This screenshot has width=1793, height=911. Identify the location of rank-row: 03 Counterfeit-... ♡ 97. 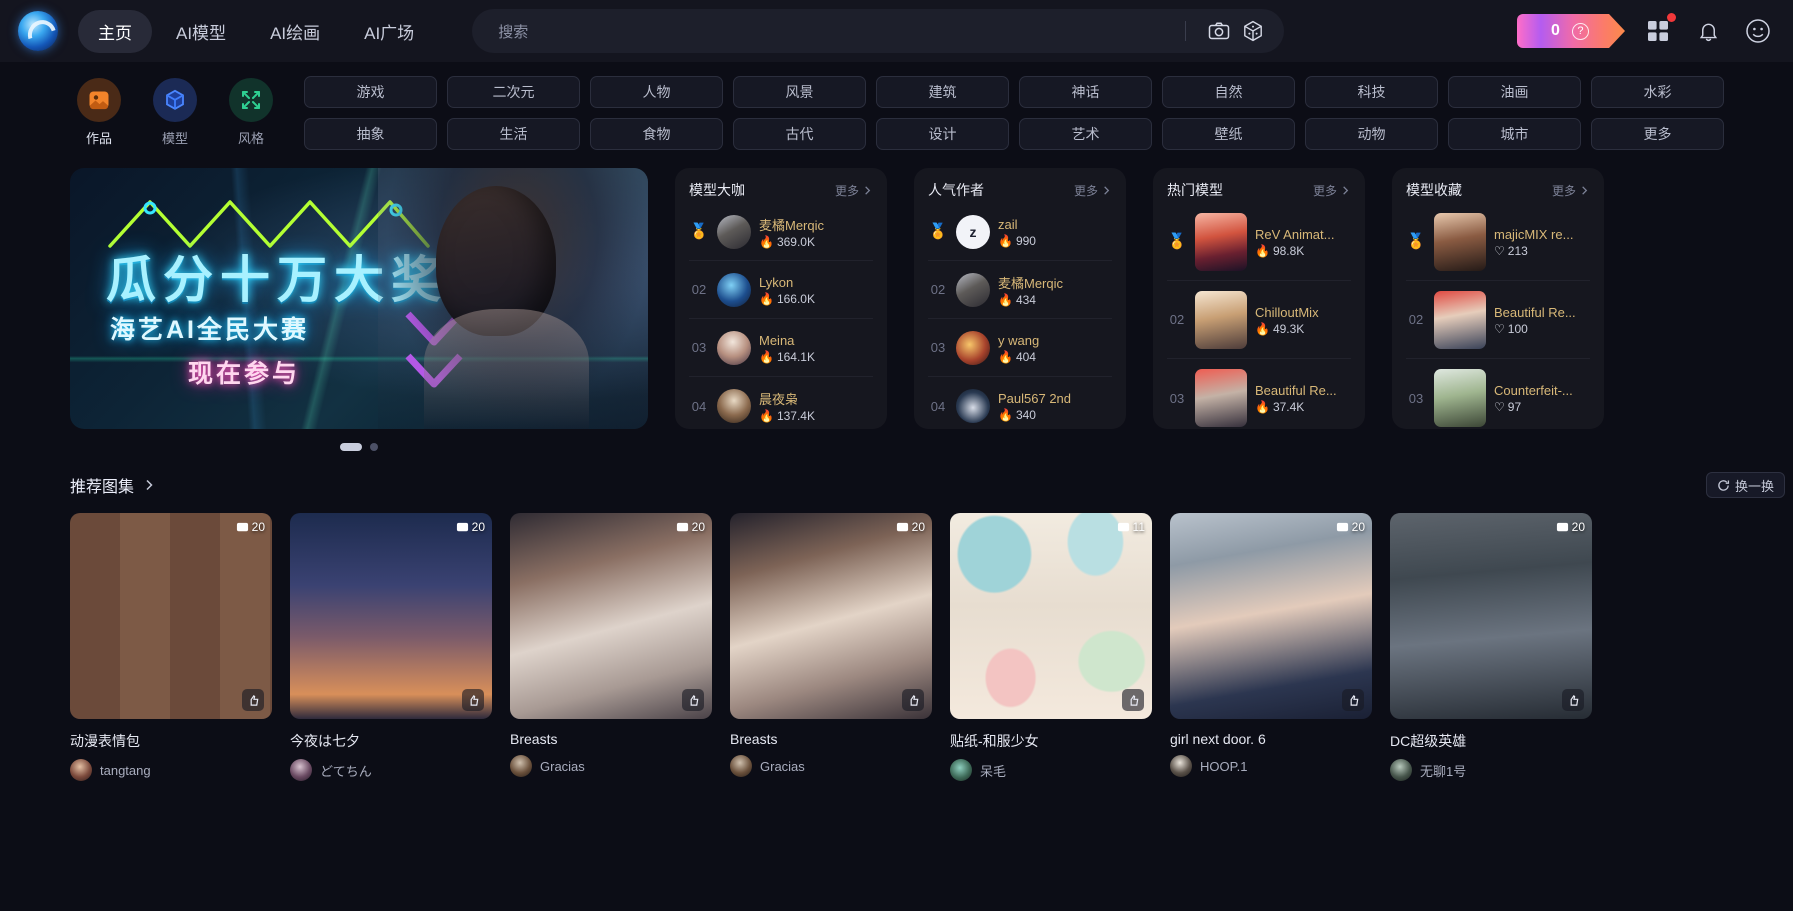
(1498, 394).